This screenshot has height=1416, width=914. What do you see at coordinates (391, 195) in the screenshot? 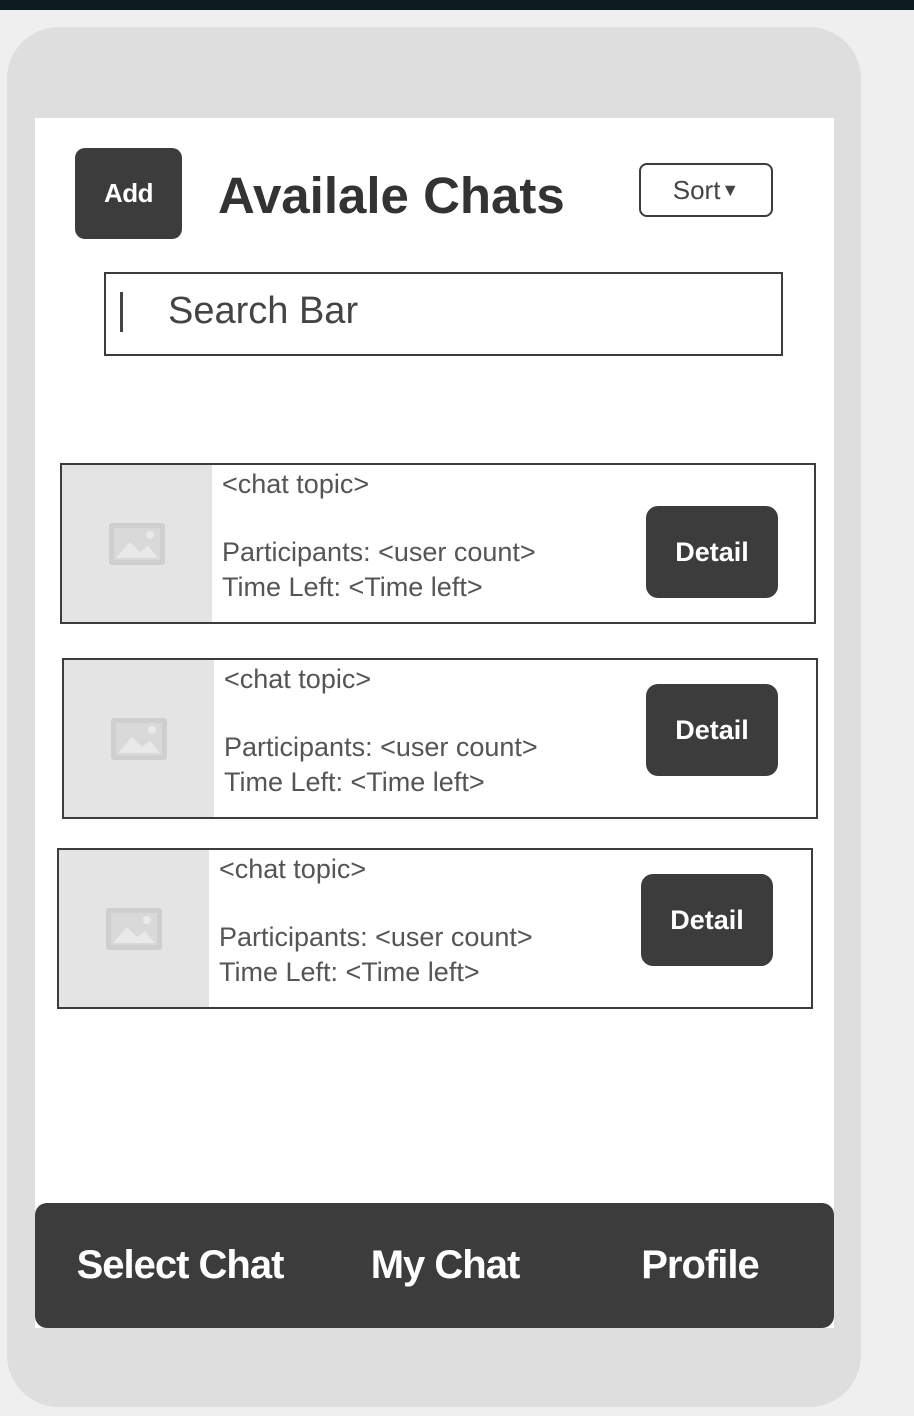
I see `page-title: Availale Chats` at bounding box center [391, 195].